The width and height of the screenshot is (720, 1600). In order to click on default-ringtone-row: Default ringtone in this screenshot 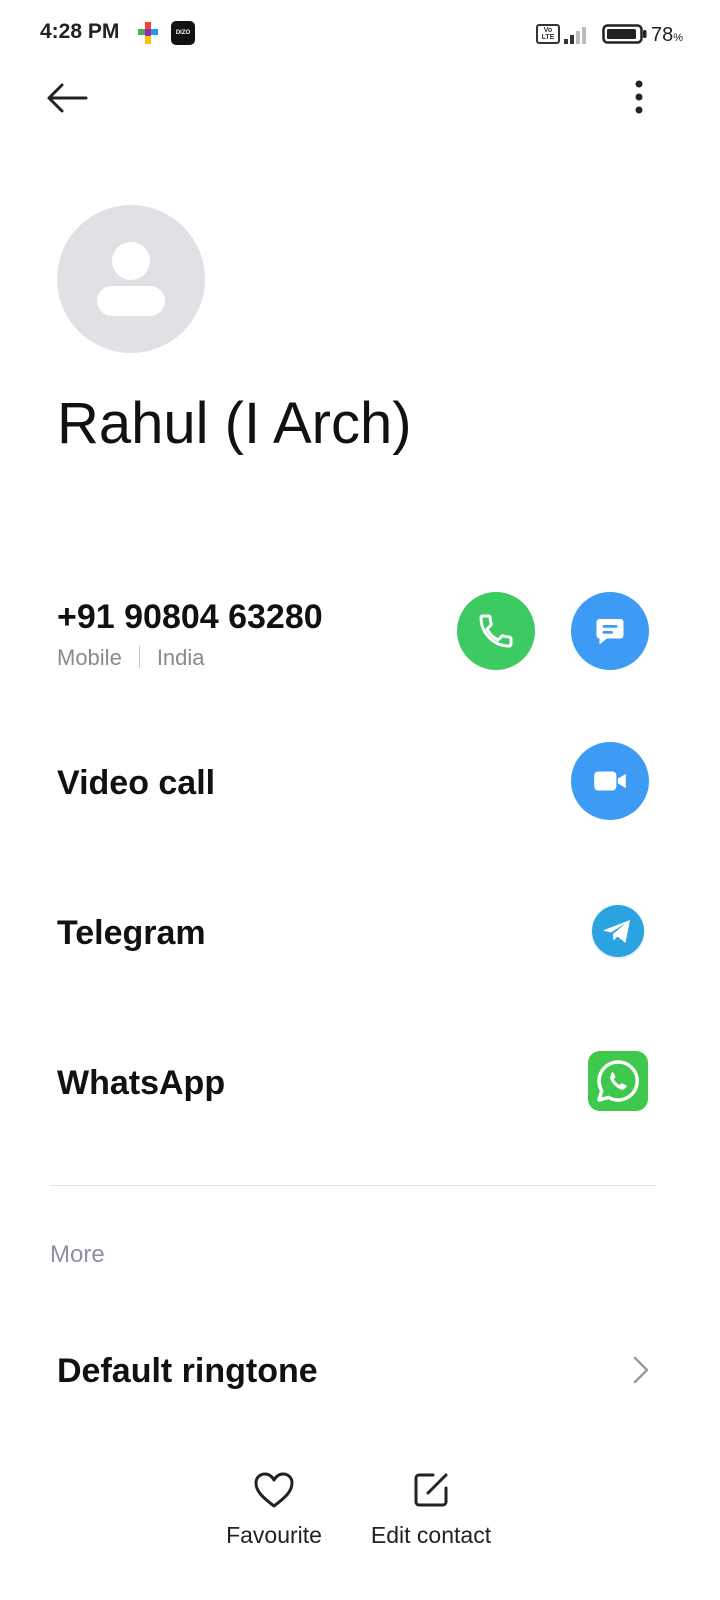, I will do `click(360, 1370)`.